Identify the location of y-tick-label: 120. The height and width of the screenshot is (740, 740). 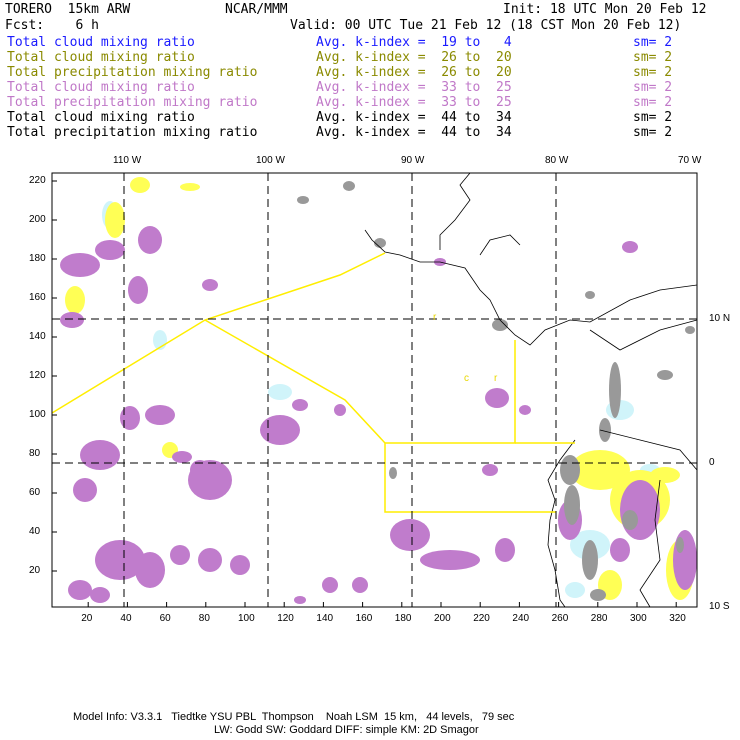
(37, 375).